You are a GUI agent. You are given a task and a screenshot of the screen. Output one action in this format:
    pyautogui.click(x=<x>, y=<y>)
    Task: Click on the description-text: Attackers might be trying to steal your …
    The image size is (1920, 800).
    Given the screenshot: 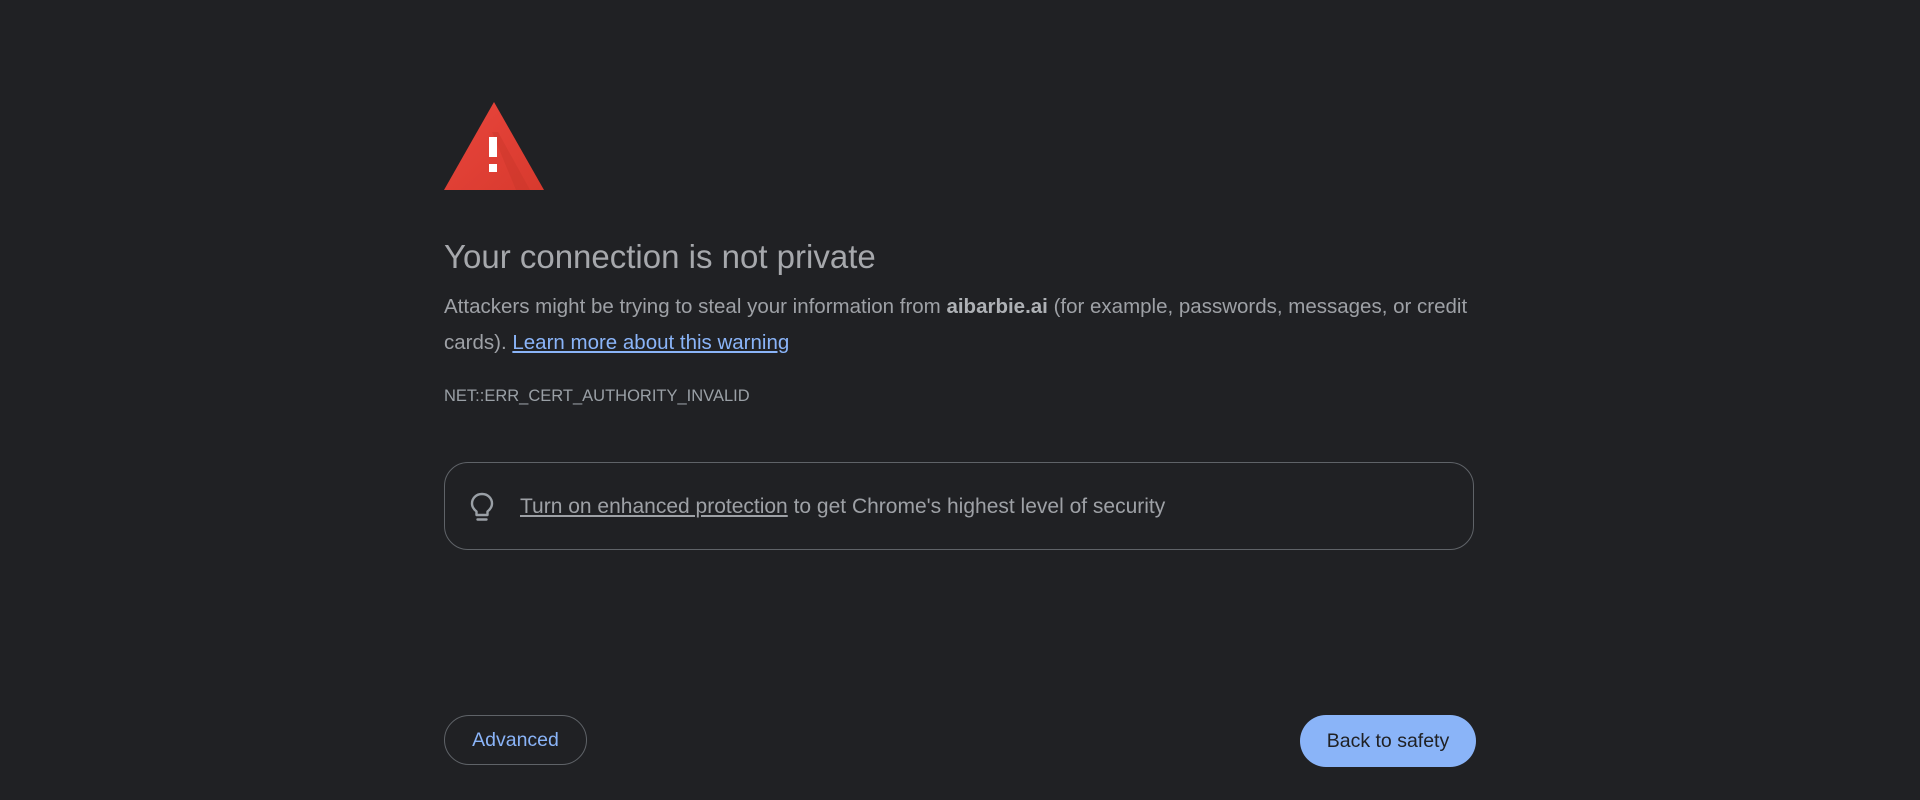 What is the action you would take?
    pyautogui.click(x=695, y=306)
    